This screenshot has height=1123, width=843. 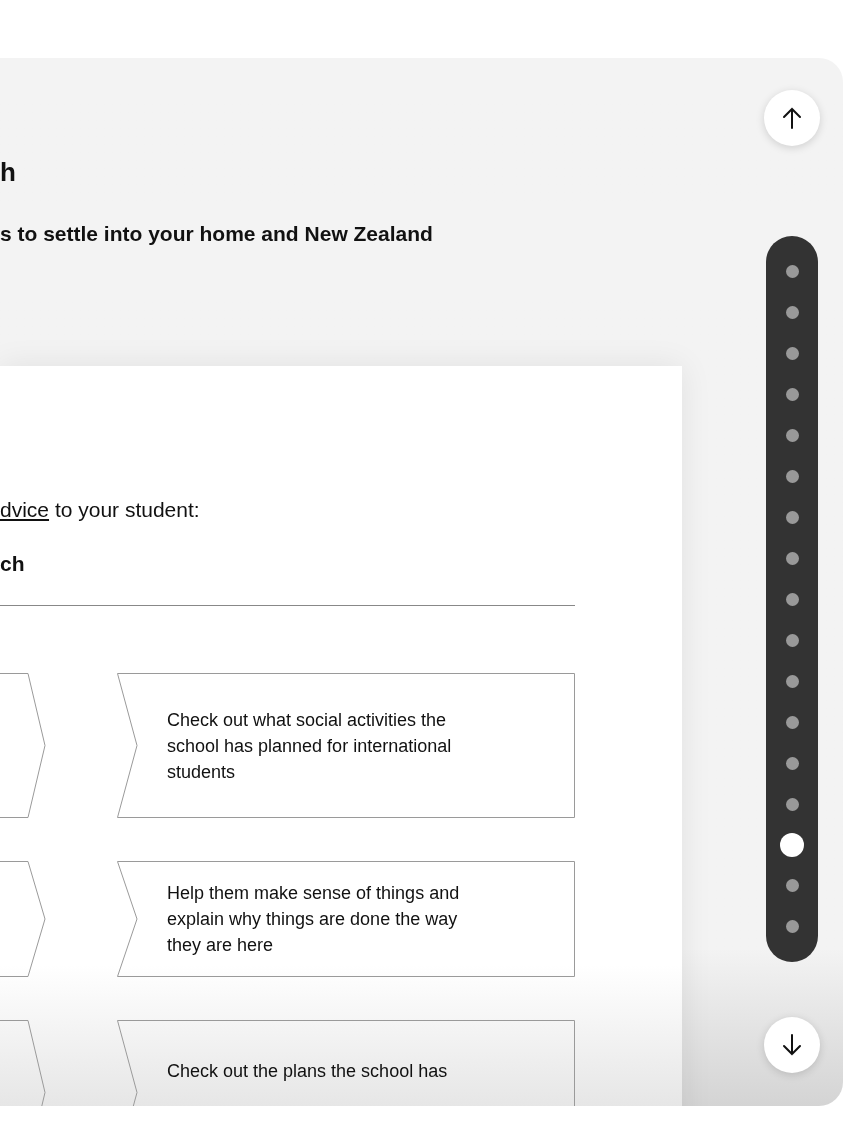 What do you see at coordinates (8, 172) in the screenshot?
I see `page-heading: h` at bounding box center [8, 172].